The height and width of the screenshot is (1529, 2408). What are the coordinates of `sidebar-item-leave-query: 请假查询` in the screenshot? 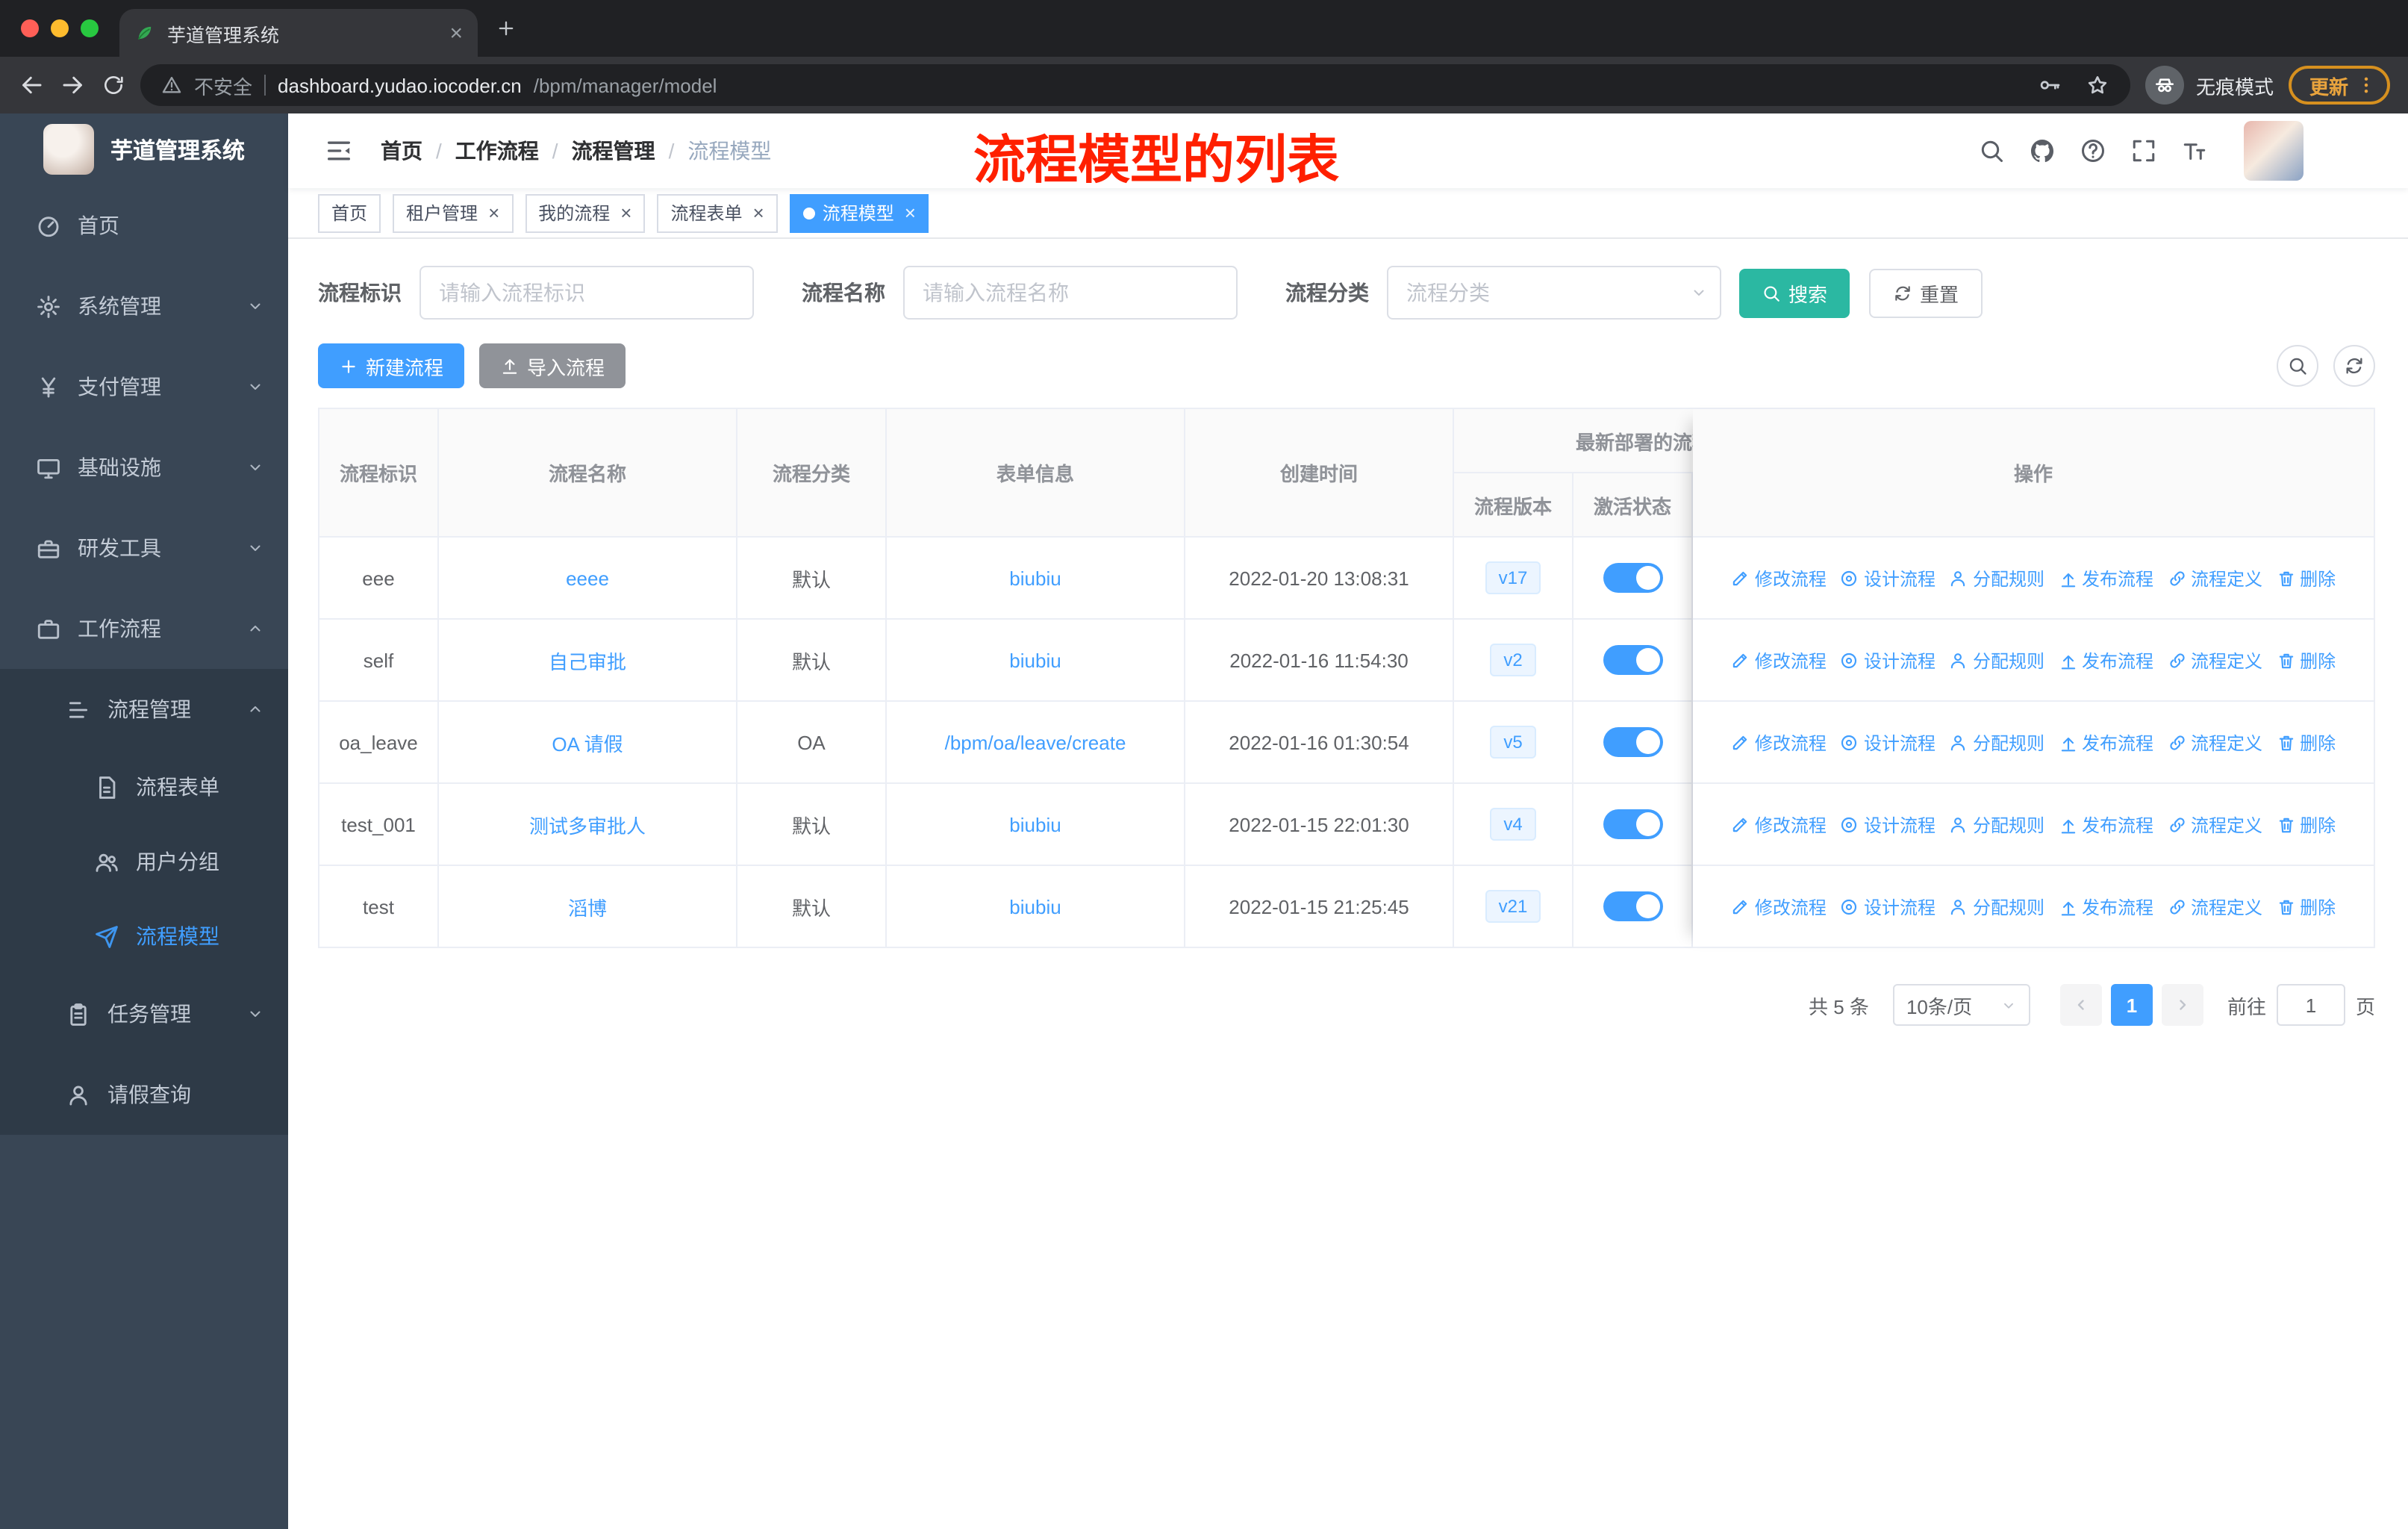 It's located at (144, 1095).